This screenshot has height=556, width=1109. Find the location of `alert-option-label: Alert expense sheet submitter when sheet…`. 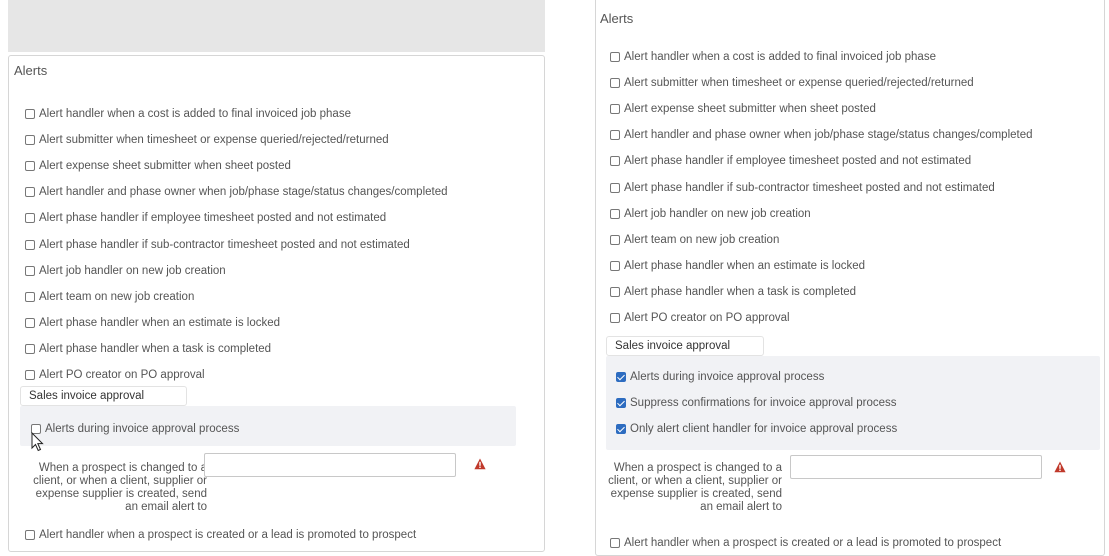

alert-option-label: Alert expense sheet submitter when sheet… is located at coordinates (165, 166).